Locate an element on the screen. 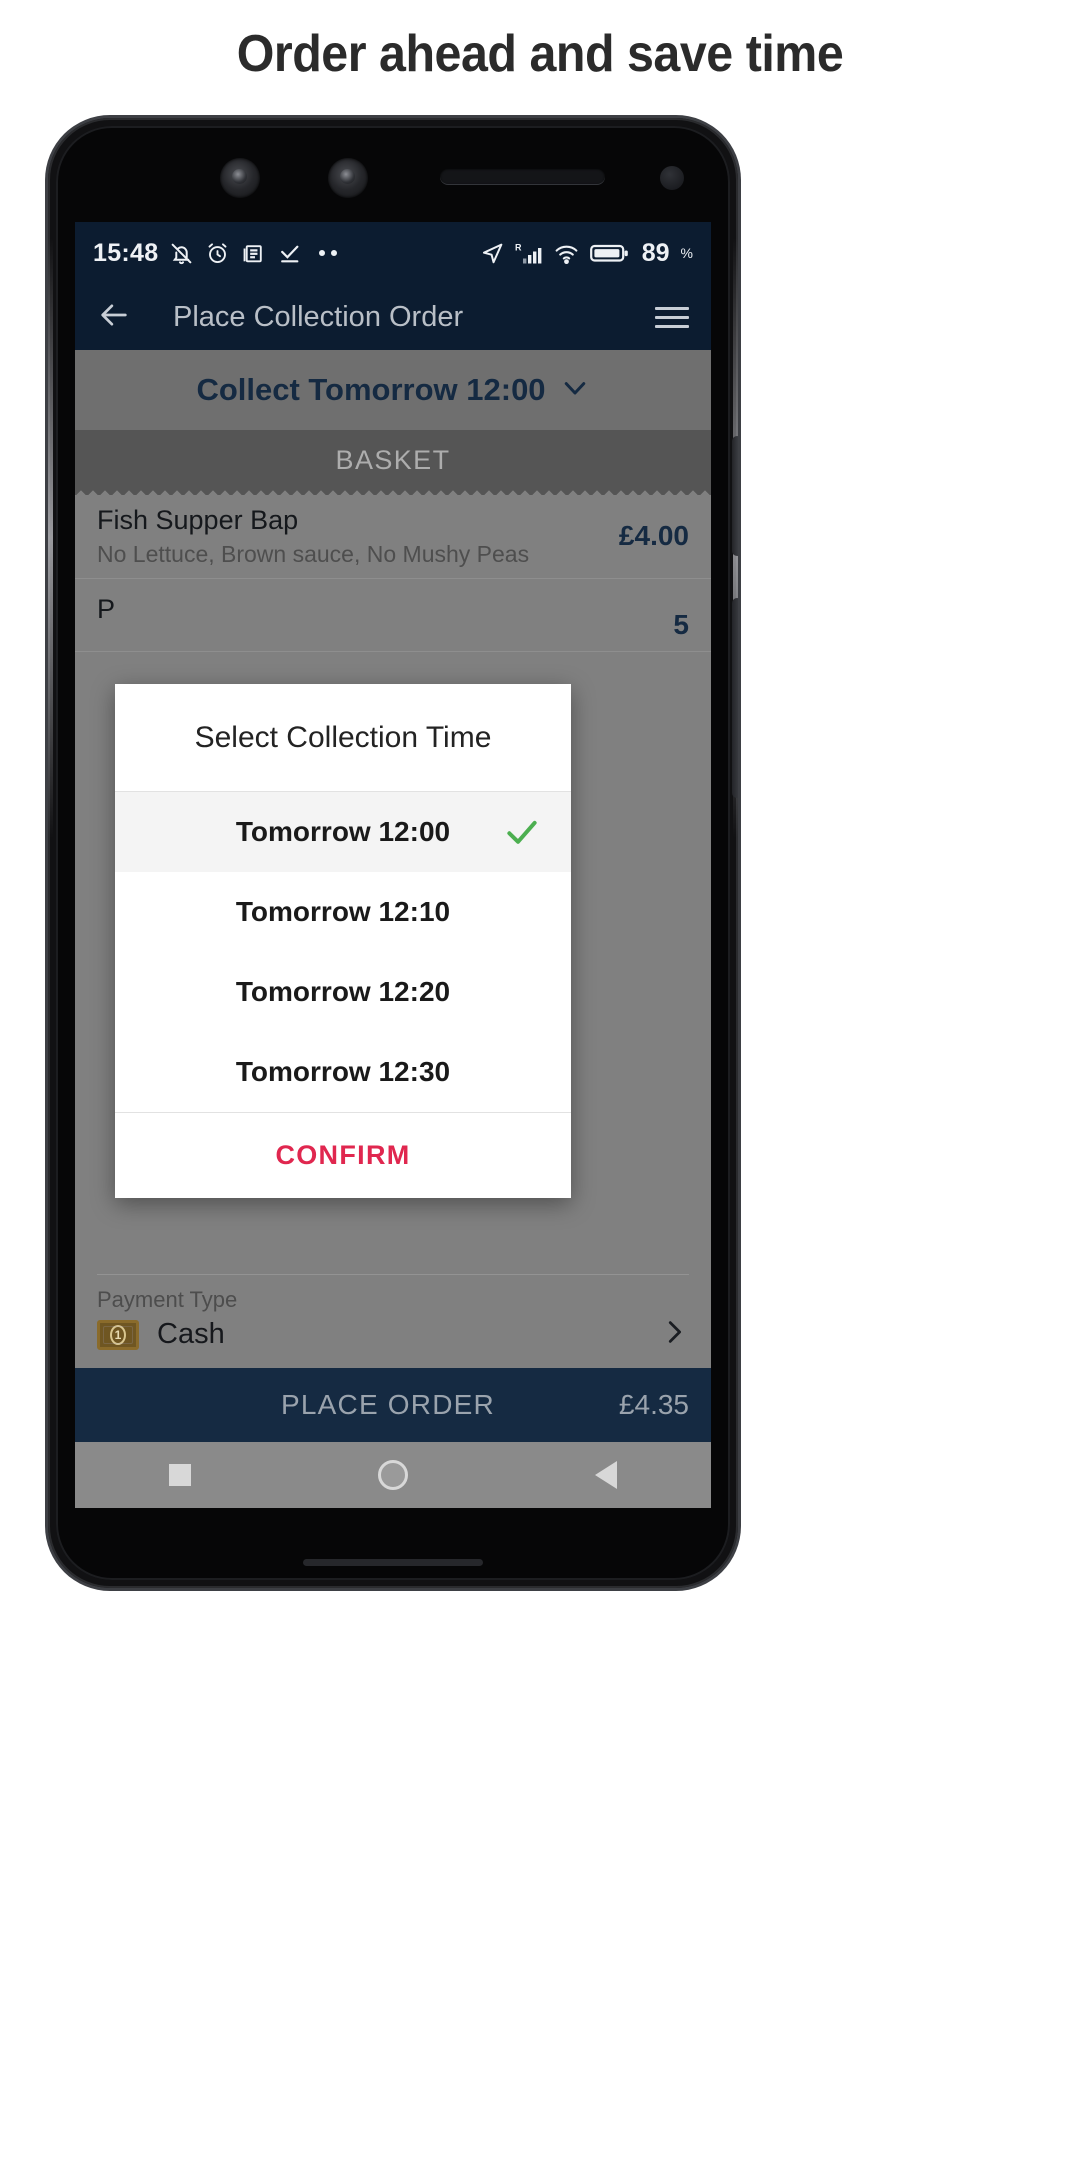 This screenshot has width=1080, height=2160. time-option-row: Tomorrow 12:20 is located at coordinates (343, 992).